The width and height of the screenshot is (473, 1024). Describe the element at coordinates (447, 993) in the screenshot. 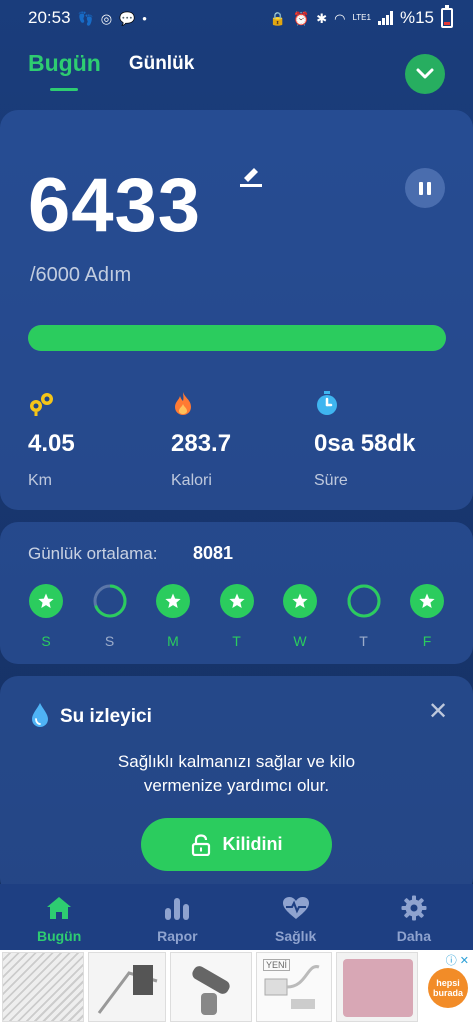

I see `ad-logo-line2: burada` at that location.